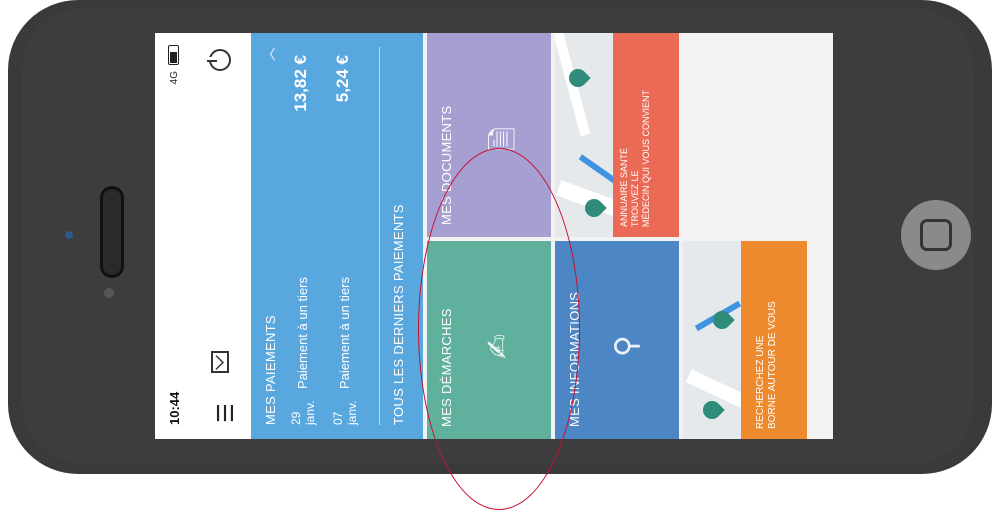 The image size is (994, 510). What do you see at coordinates (173, 55) in the screenshot?
I see `battery-icon` at bounding box center [173, 55].